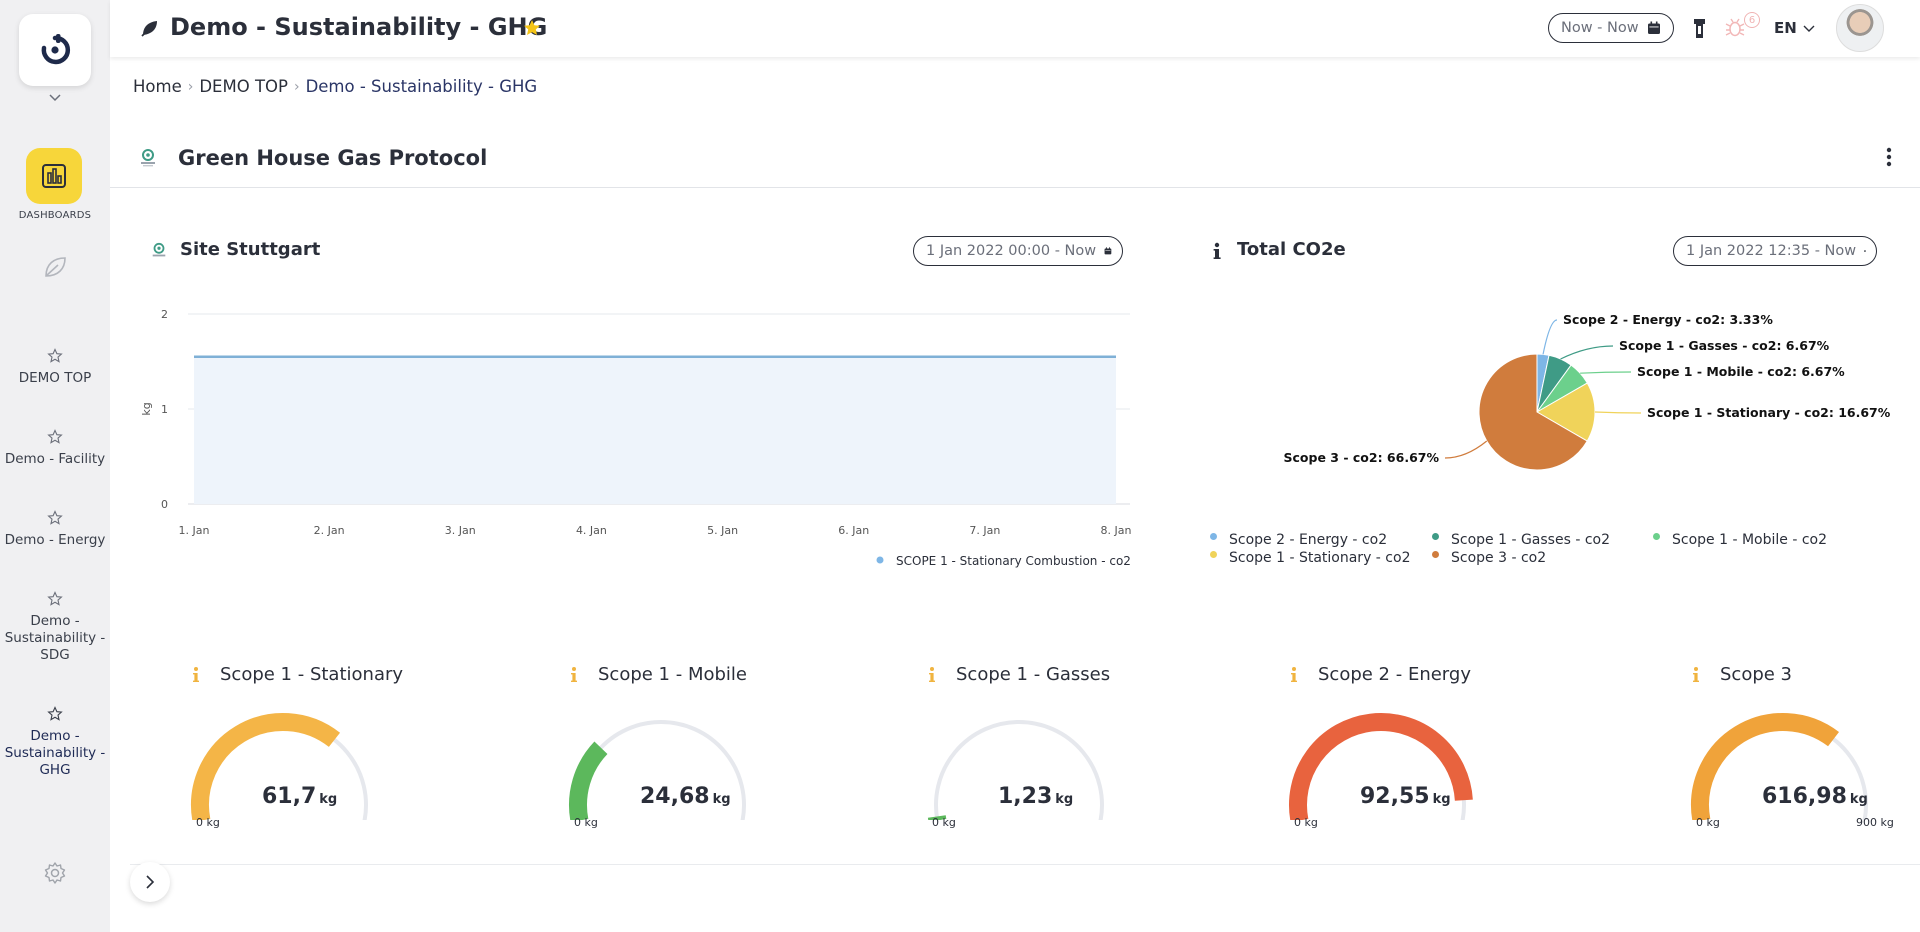 This screenshot has height=932, width=1920. I want to click on more-options-icon, so click(1889, 157).